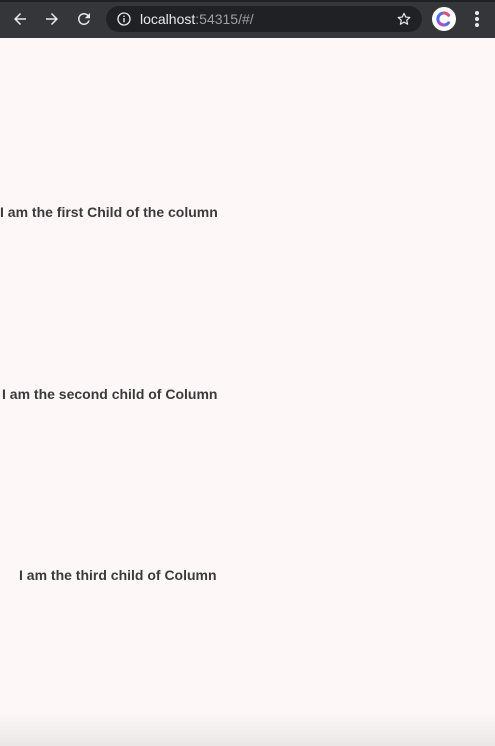 The width and height of the screenshot is (495, 746). Describe the element at coordinates (264, 19) in the screenshot. I see `address-bar: localhost:54315/#/` at that location.